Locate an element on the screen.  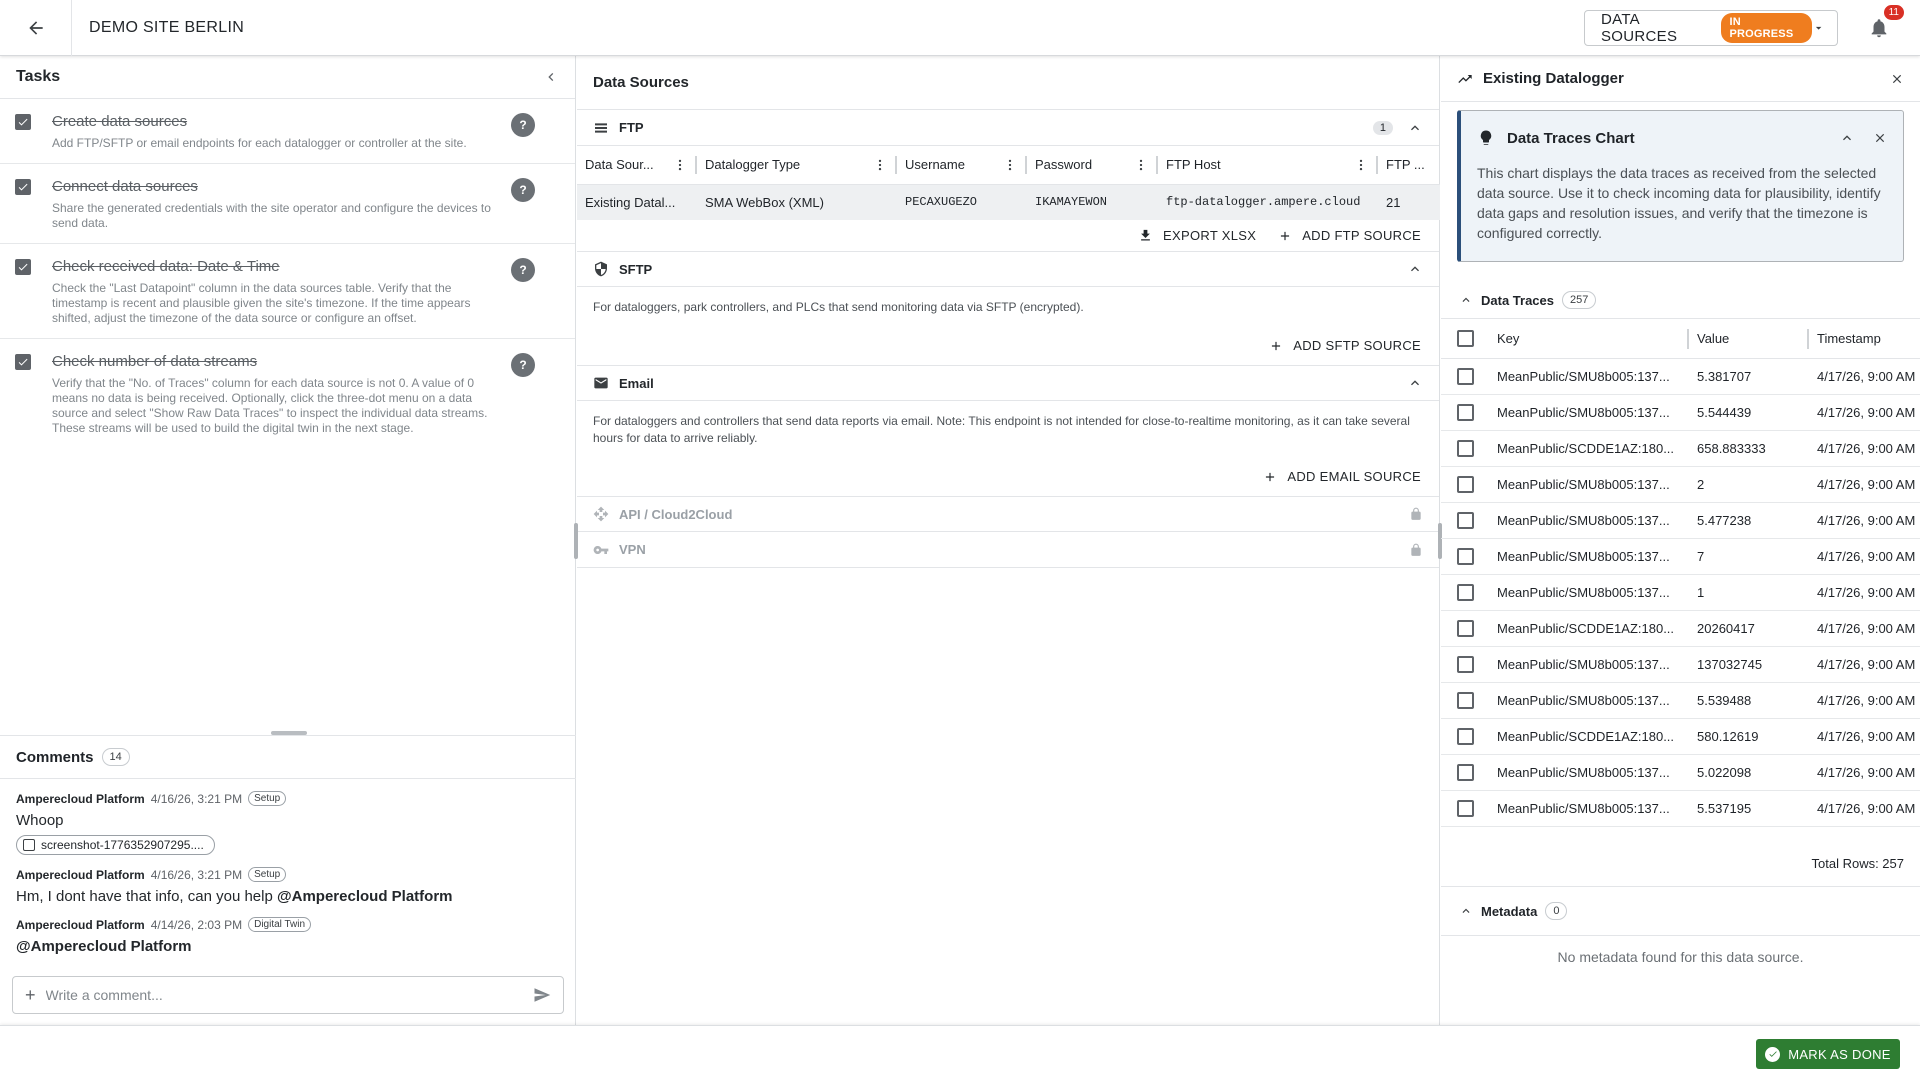
row-select-cell is located at coordinates (1465, 412).